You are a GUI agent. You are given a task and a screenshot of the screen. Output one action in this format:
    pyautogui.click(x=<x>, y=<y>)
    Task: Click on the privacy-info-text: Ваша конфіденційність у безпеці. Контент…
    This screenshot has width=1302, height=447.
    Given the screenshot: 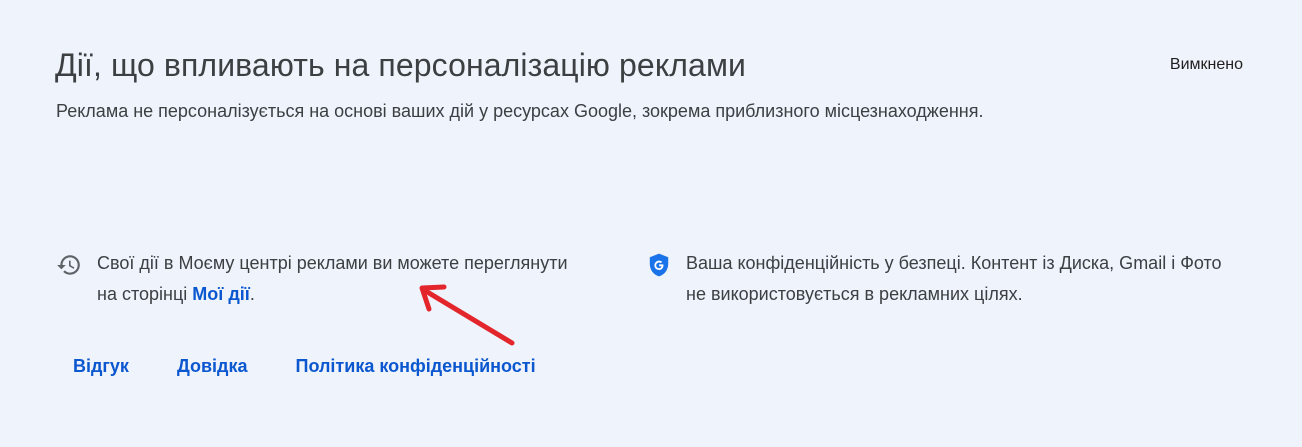 What is the action you would take?
    pyautogui.click(x=954, y=278)
    